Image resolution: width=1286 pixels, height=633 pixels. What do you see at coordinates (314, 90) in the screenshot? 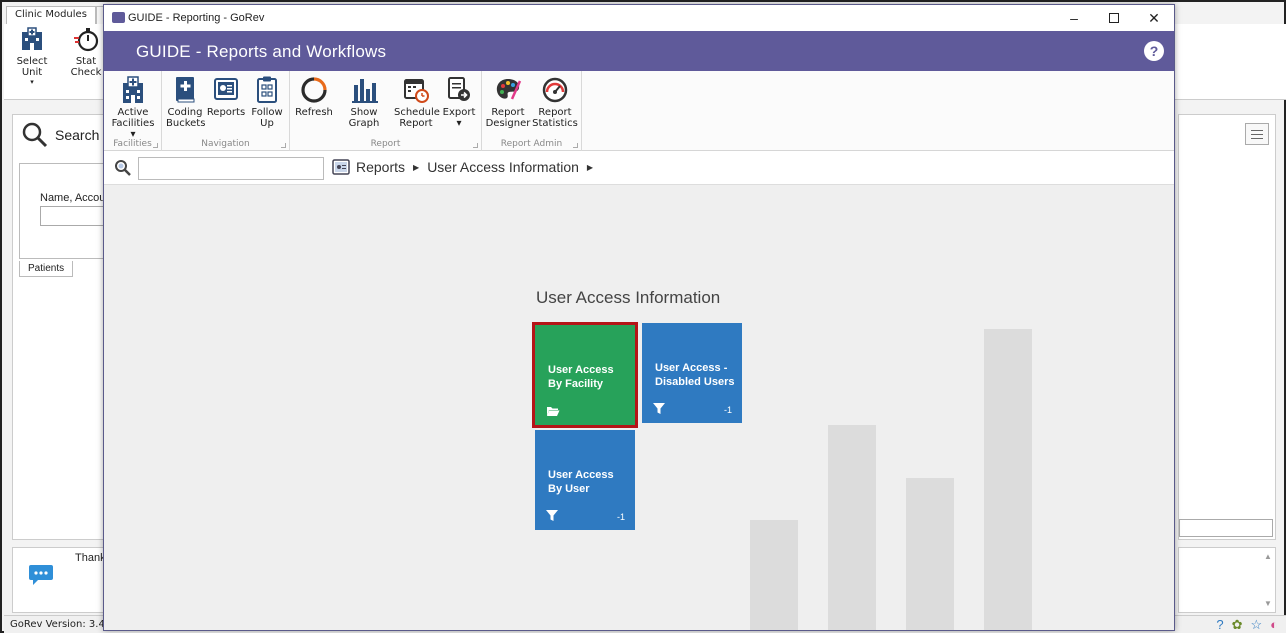
I see `refresh-icon` at bounding box center [314, 90].